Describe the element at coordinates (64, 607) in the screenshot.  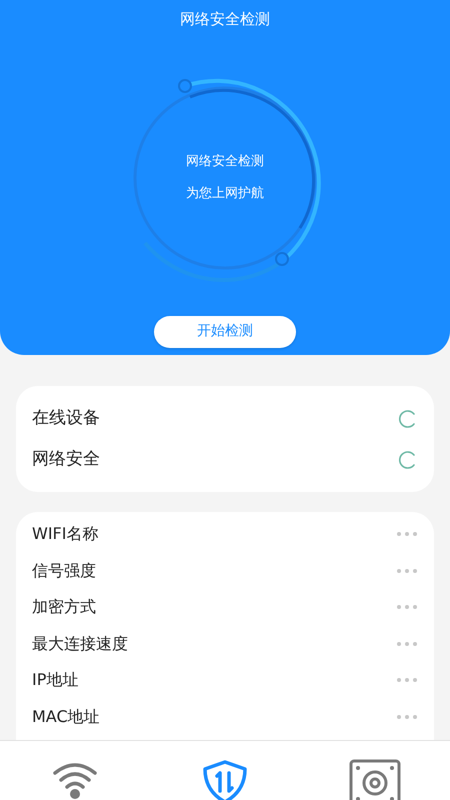
I see `info-label: 加密方式` at that location.